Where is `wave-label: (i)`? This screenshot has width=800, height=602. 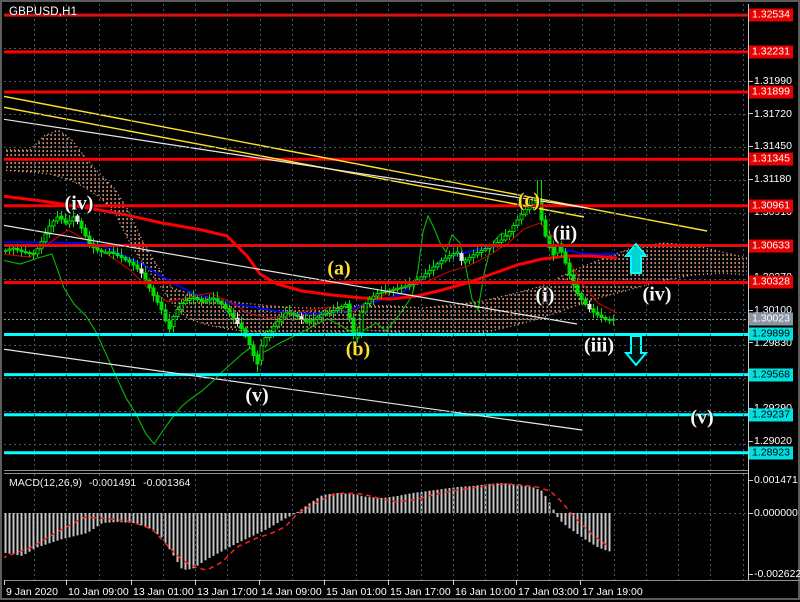
wave-label: (i) is located at coordinates (545, 296).